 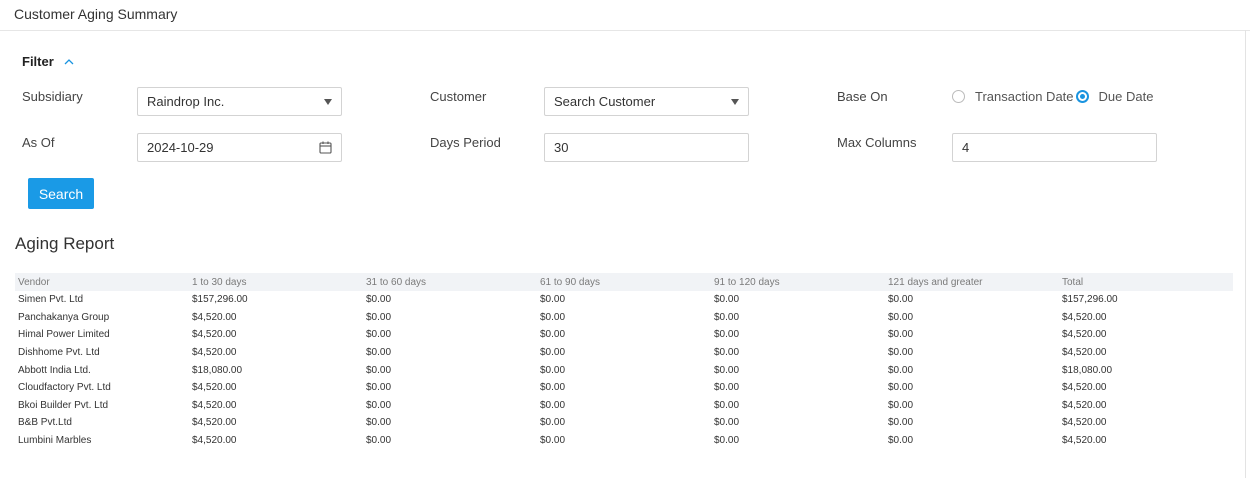 I want to click on filter-toggle: Filter, so click(x=48, y=61).